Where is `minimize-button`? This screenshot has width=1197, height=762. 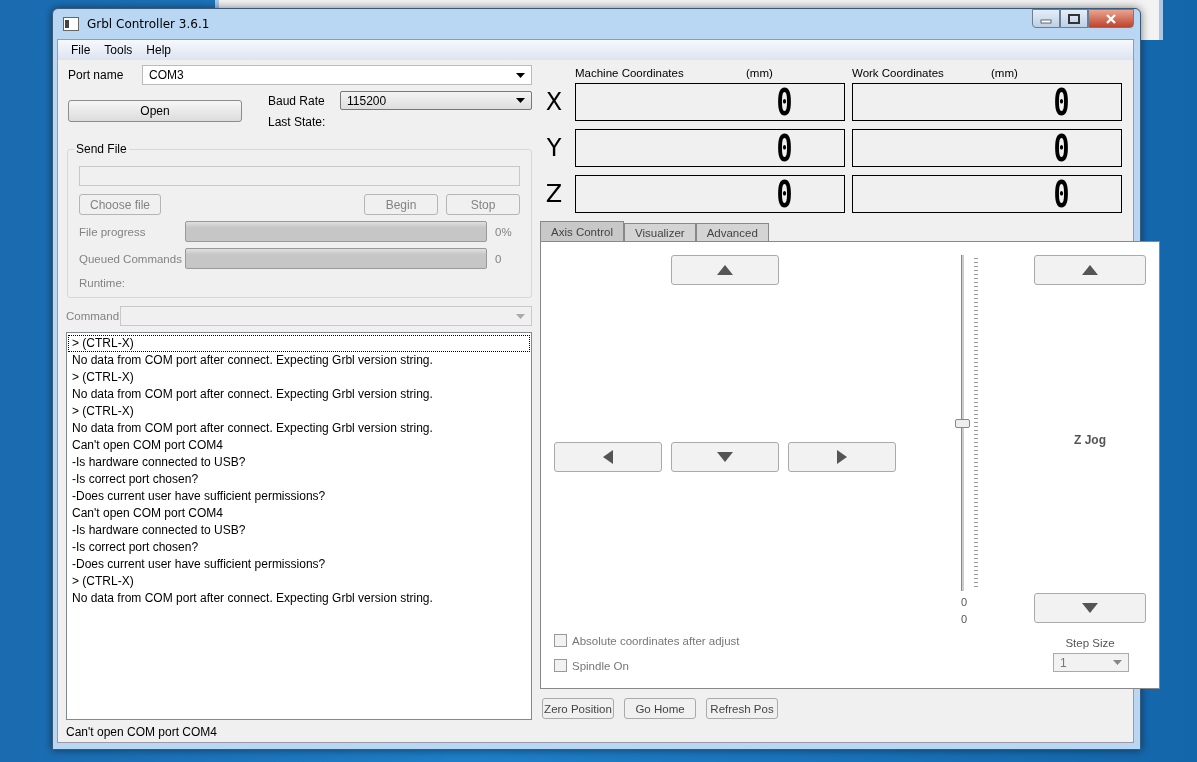 minimize-button is located at coordinates (1046, 18).